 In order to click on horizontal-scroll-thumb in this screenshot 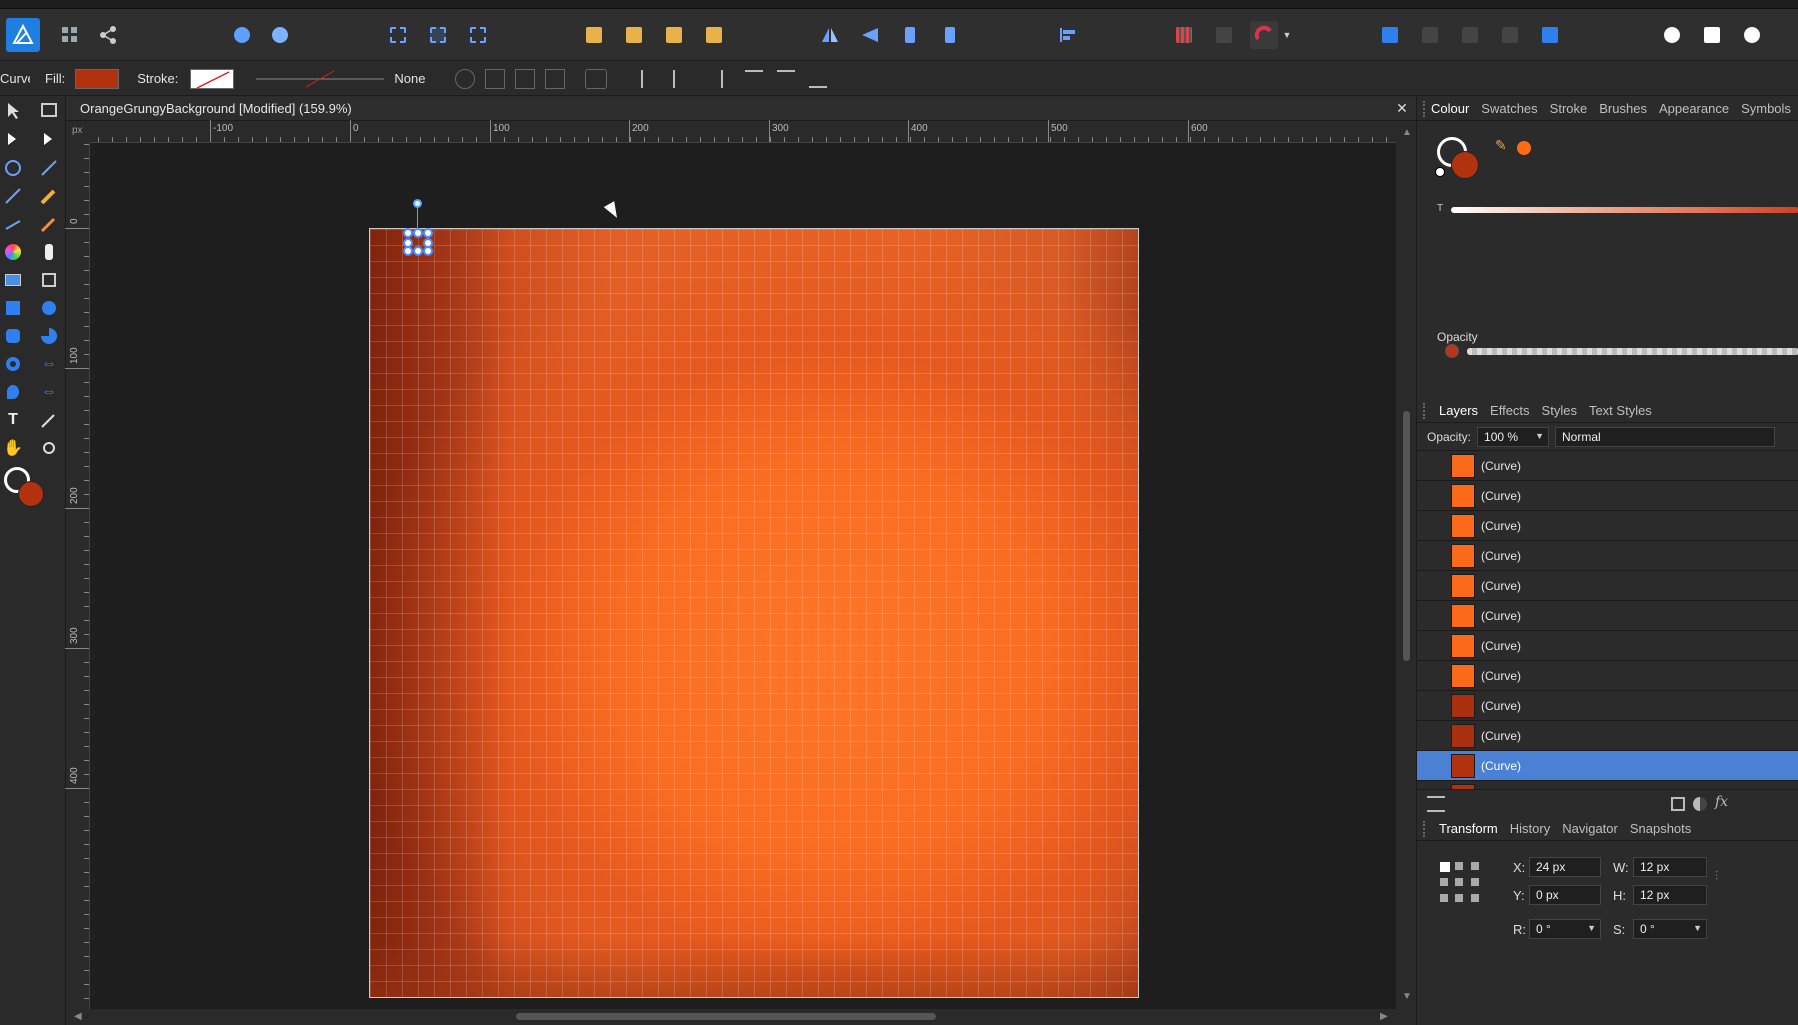, I will do `click(726, 1016)`.